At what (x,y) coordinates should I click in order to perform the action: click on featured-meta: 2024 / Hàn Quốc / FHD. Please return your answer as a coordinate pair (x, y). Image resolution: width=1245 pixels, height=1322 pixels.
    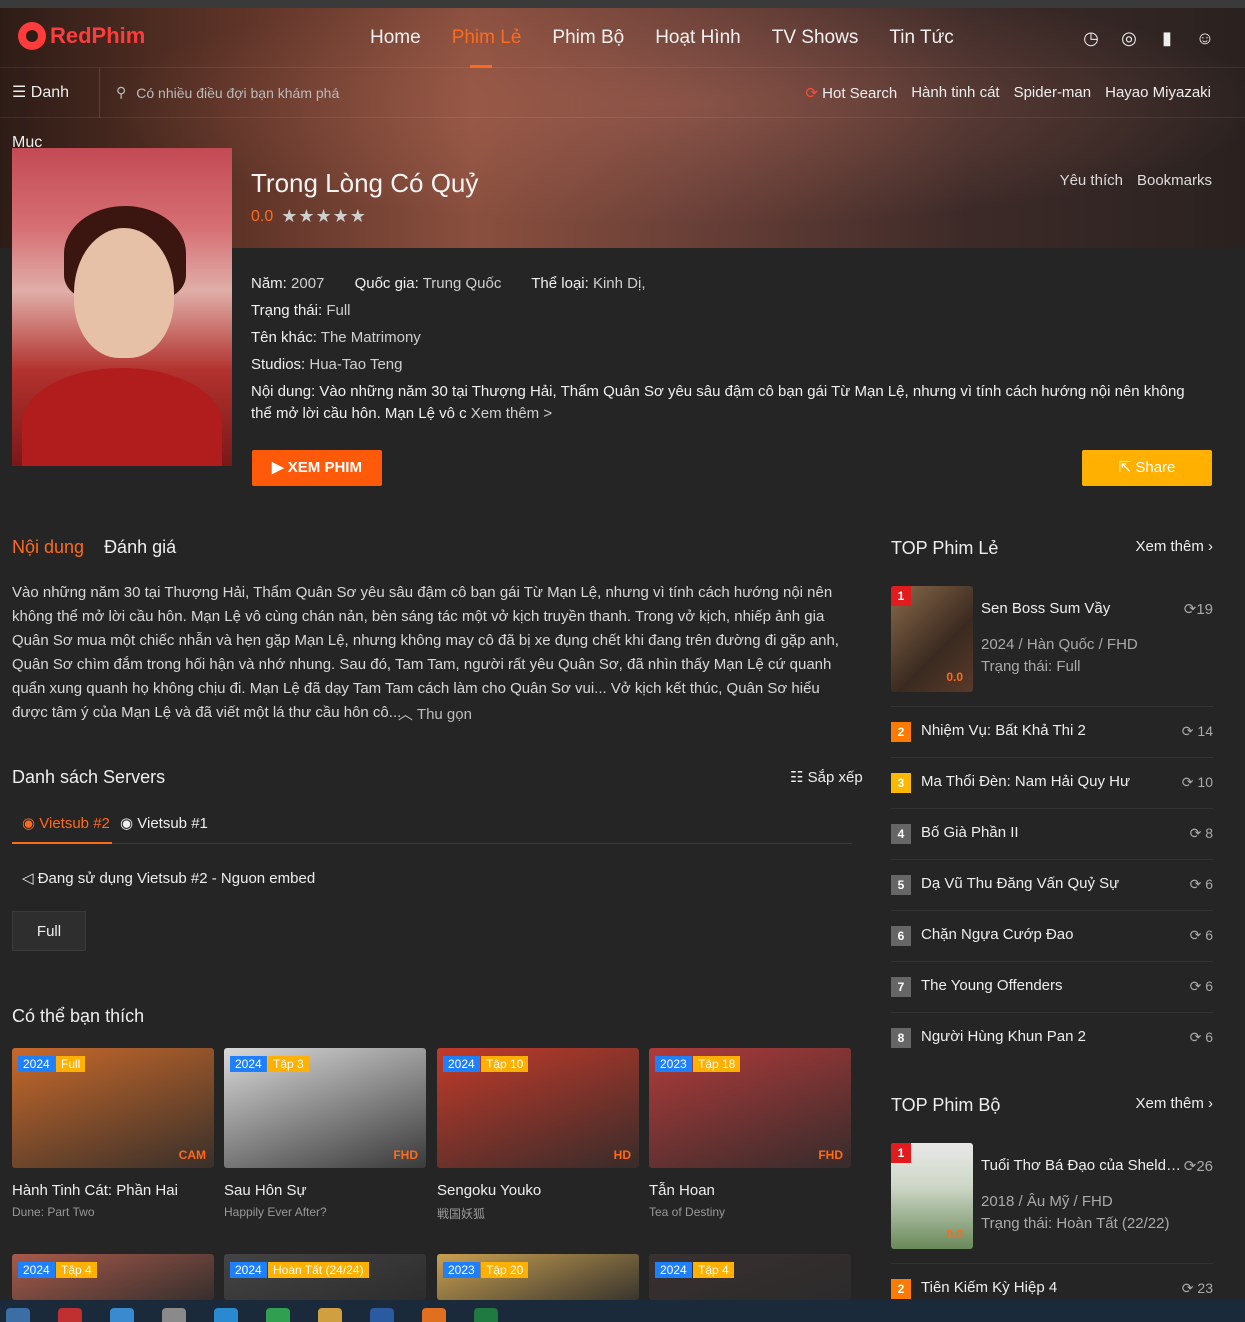
    Looking at the image, I should click on (1059, 644).